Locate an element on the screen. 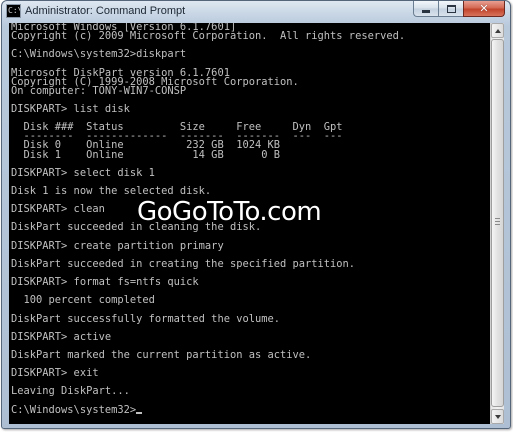 The image size is (513, 432). console-line: DISKPART> format fs=ntfs quick is located at coordinates (105, 282).